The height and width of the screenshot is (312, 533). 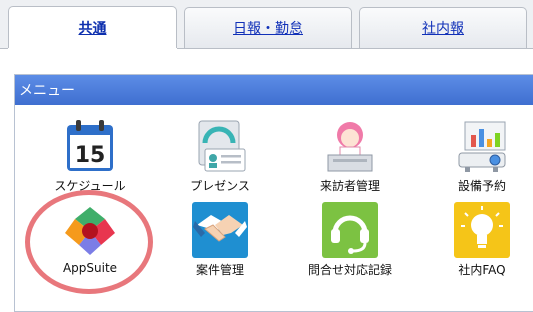 I want to click on menu-label: 問合せ対応記録, so click(x=350, y=269).